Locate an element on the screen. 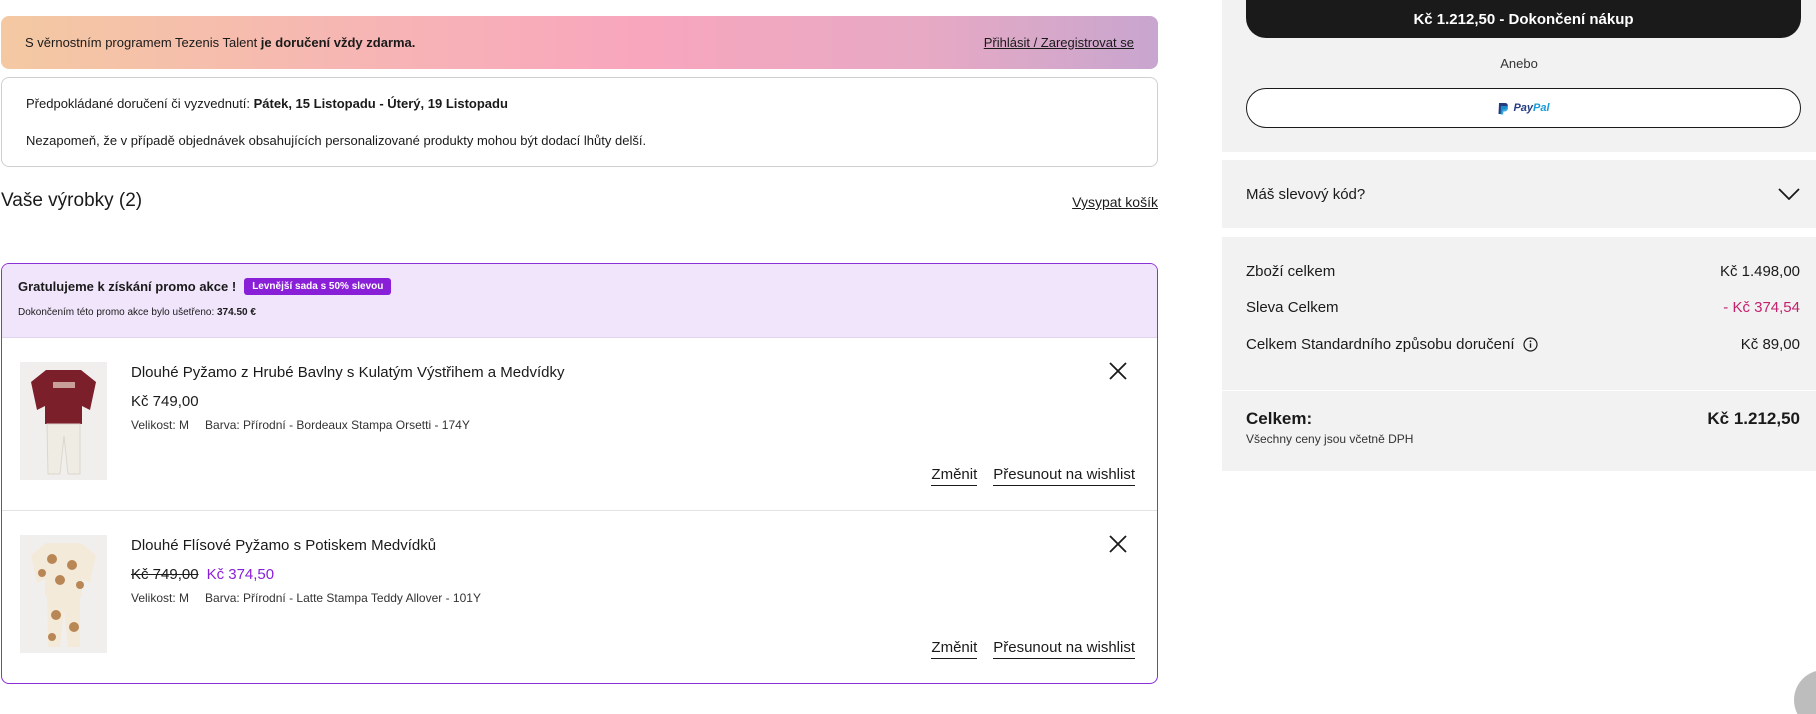 This screenshot has height=714, width=1816. products-title: Vaše výrobky (2) is located at coordinates (72, 200).